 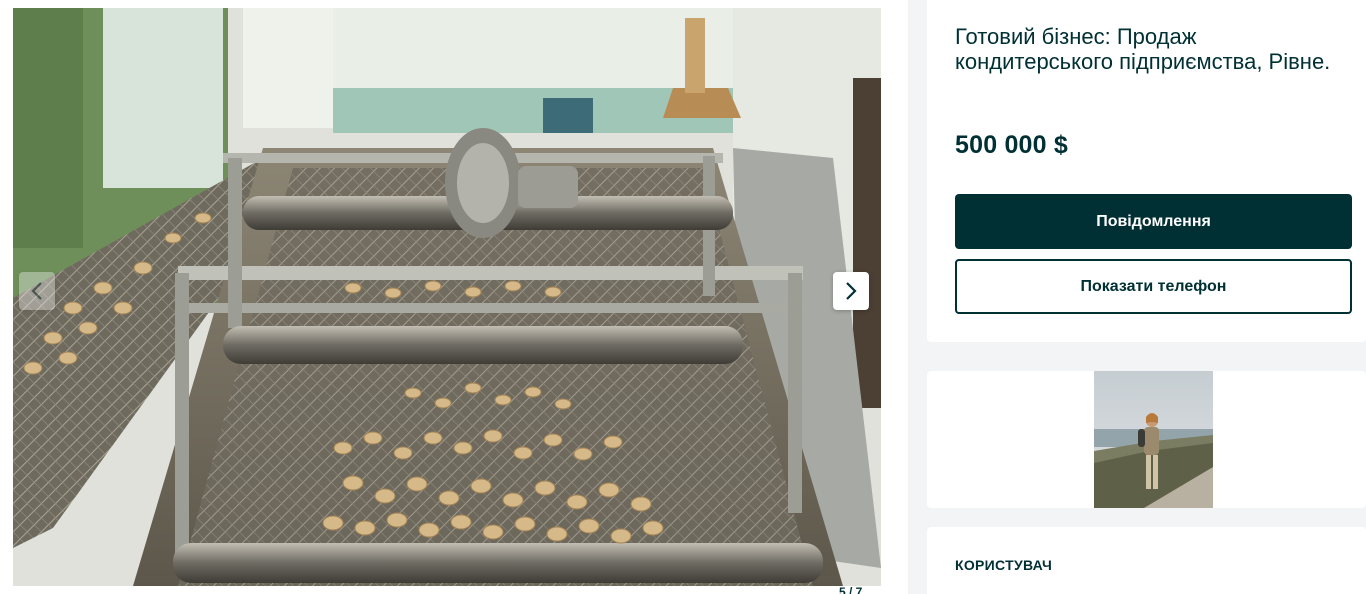 What do you see at coordinates (1146, 560) in the screenshot?
I see `seller-info-card: КОРИСТУВАЧ` at bounding box center [1146, 560].